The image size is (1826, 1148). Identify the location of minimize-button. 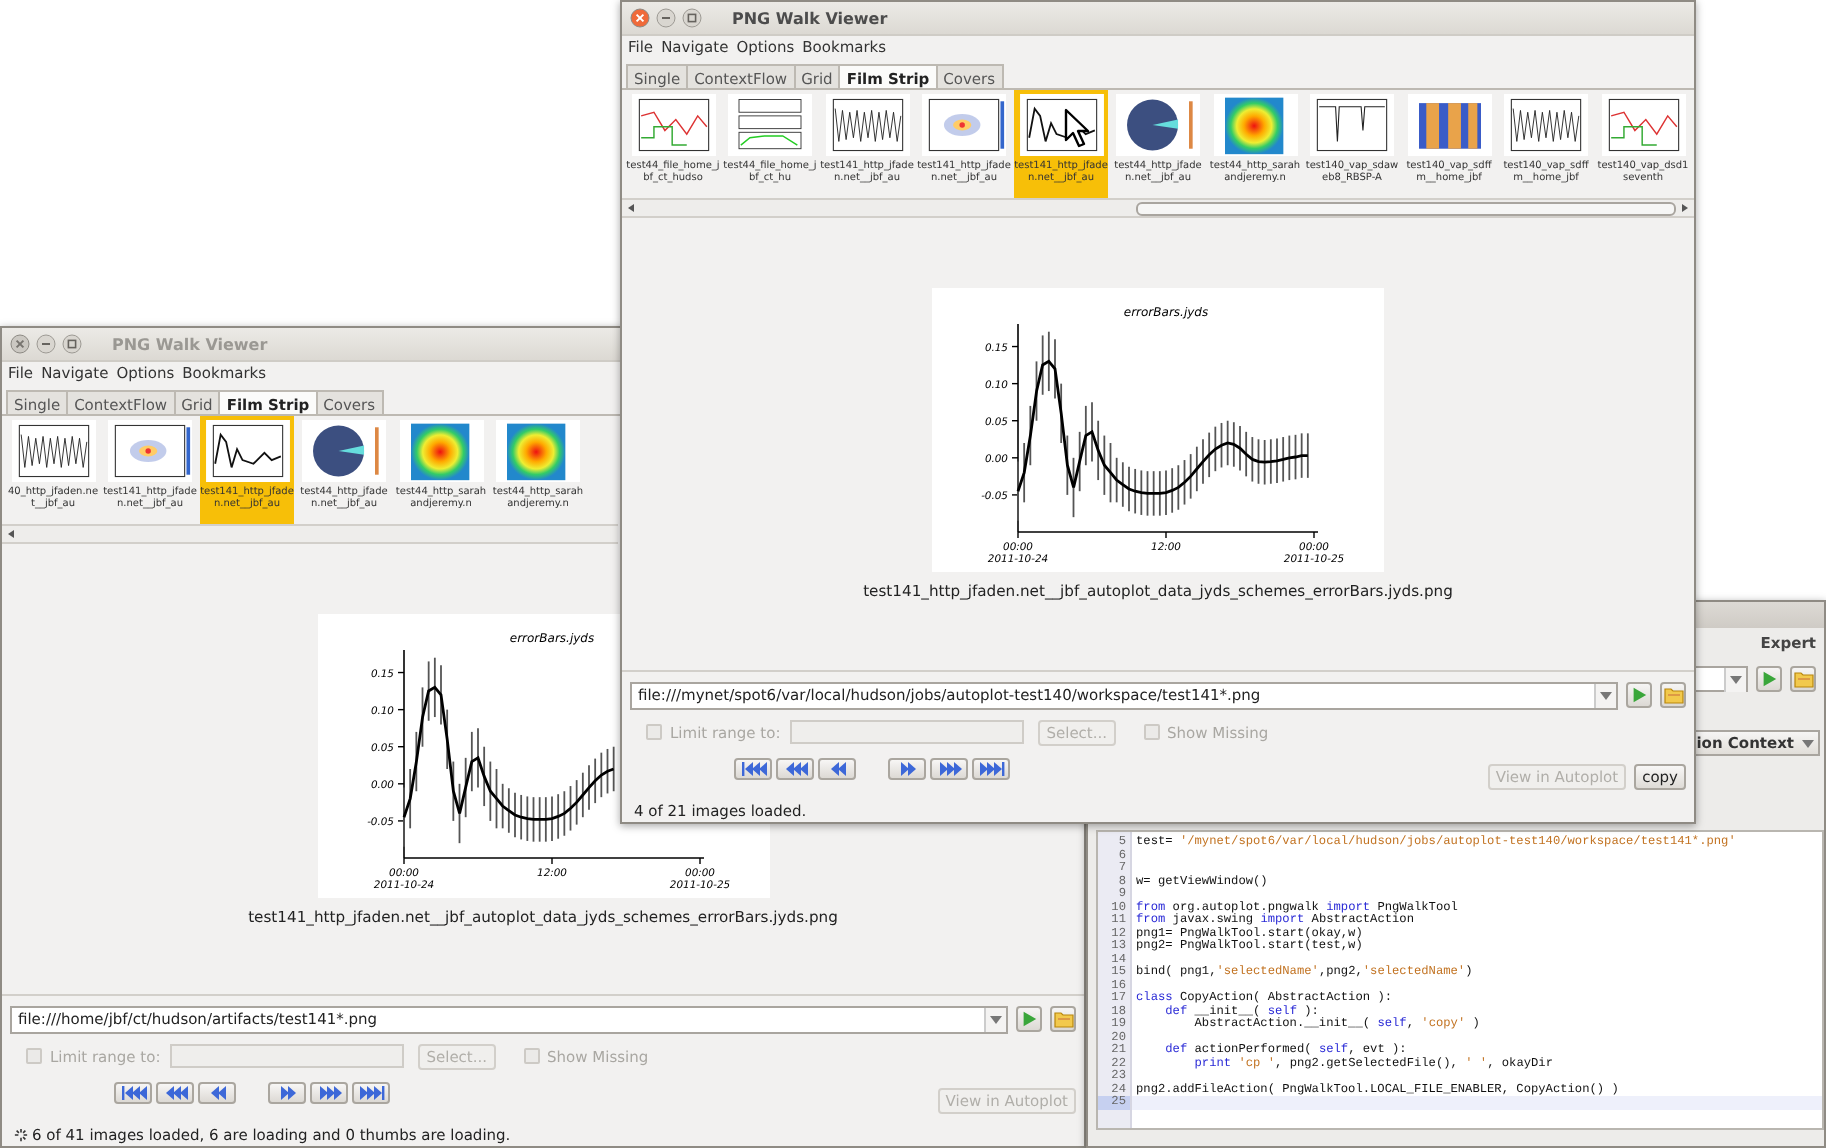
(666, 18).